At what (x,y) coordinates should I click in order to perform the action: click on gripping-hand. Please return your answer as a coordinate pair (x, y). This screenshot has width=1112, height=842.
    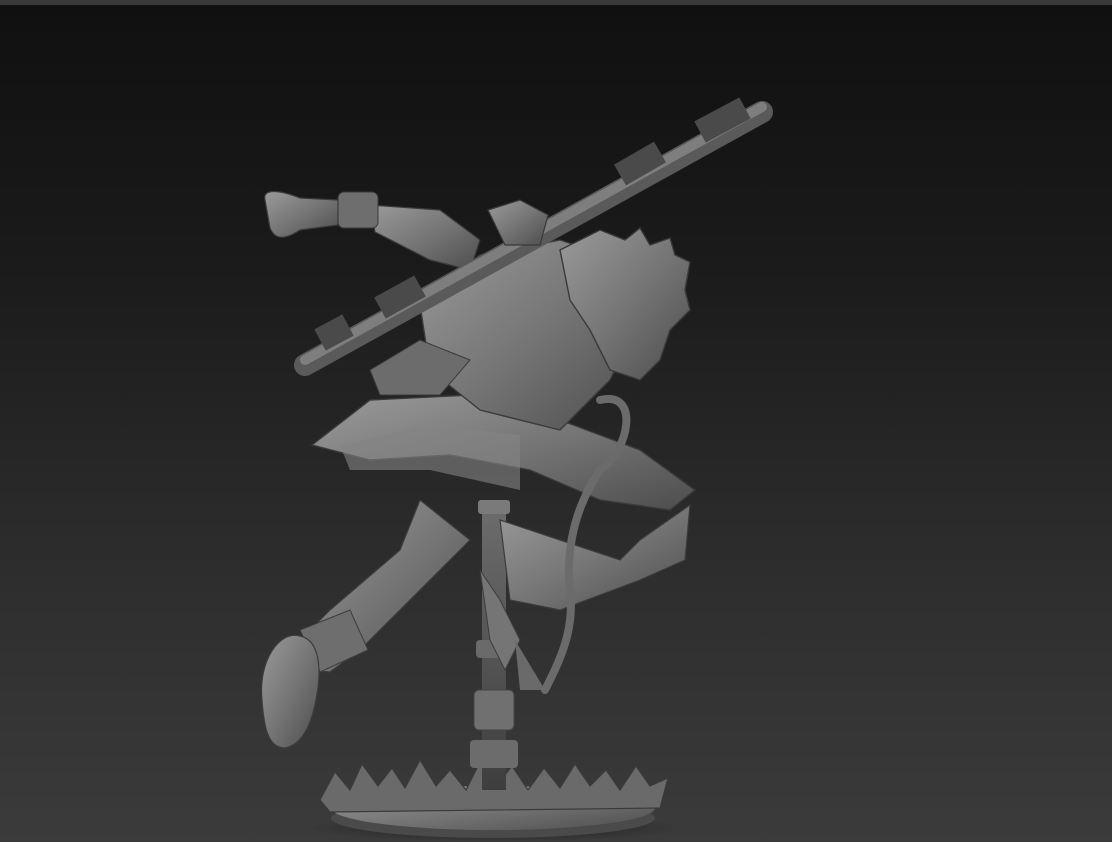
    Looking at the image, I should click on (518, 222).